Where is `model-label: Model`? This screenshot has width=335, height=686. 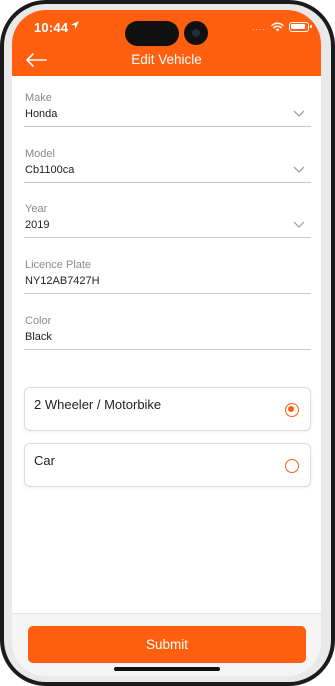 model-label: Model is located at coordinates (40, 154).